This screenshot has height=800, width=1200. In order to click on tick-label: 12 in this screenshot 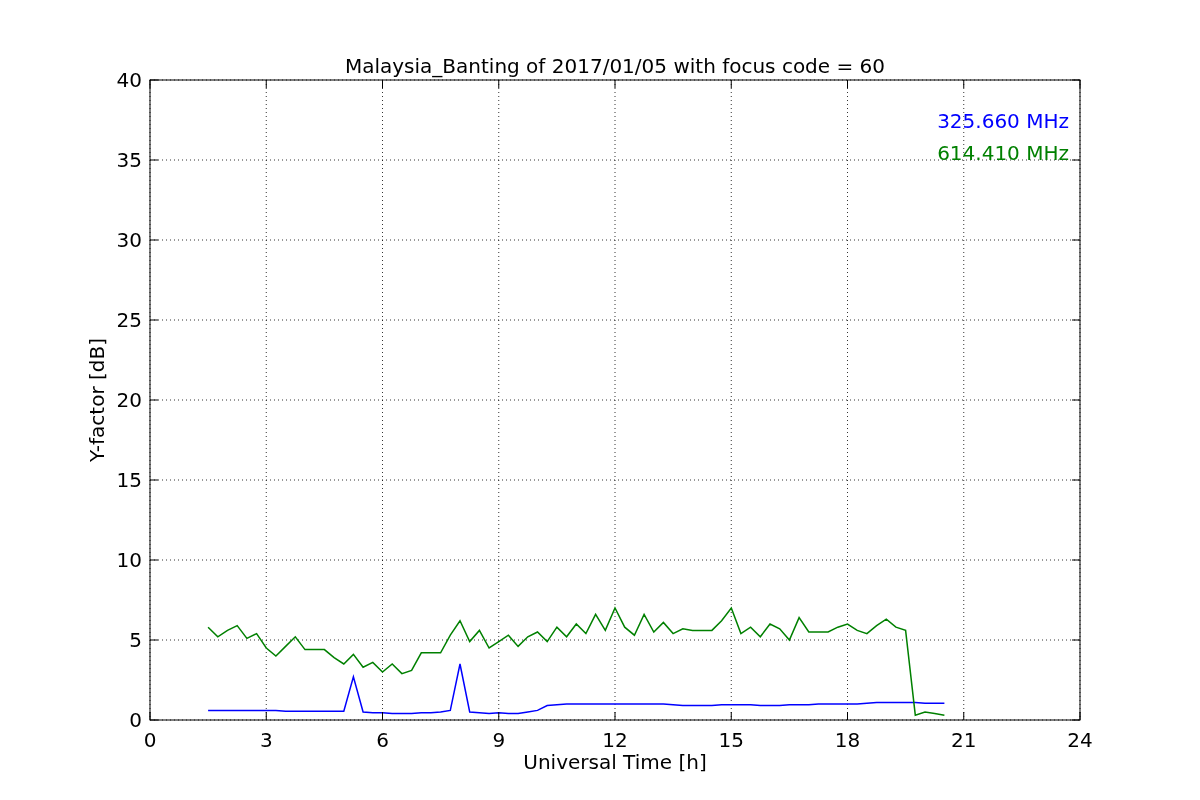, I will do `click(615, 740)`.